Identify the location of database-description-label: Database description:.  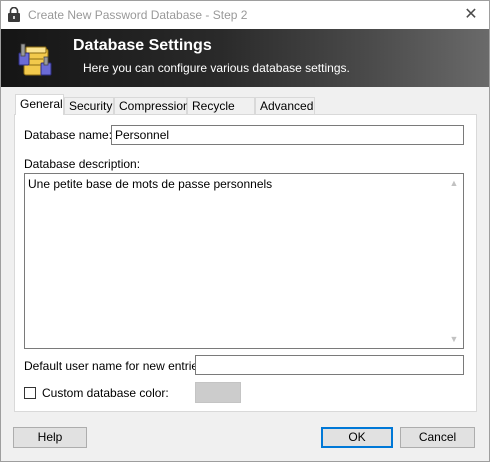
(82, 164).